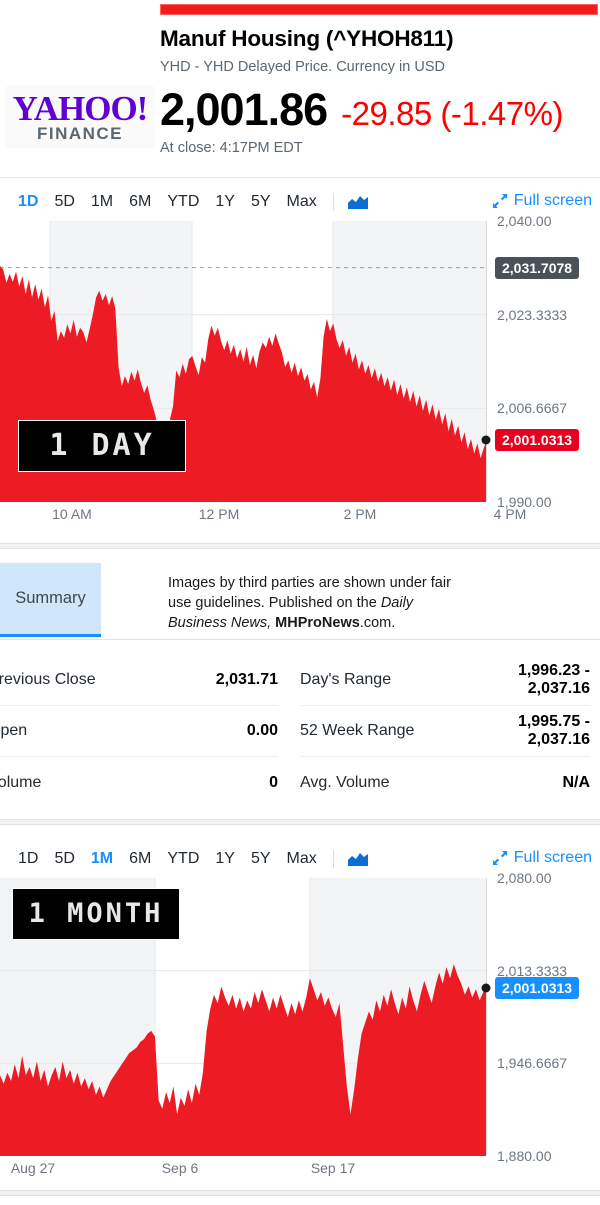  What do you see at coordinates (262, 730) in the screenshot?
I see `stat-value: 0.00` at bounding box center [262, 730].